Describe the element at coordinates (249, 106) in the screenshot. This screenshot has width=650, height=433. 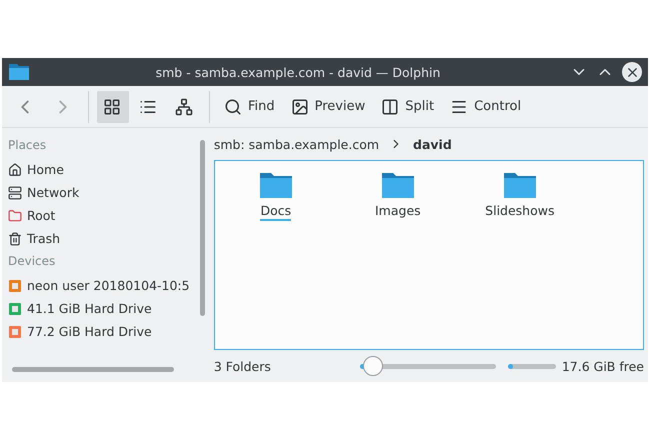
I see `toolbar-button: Find` at that location.